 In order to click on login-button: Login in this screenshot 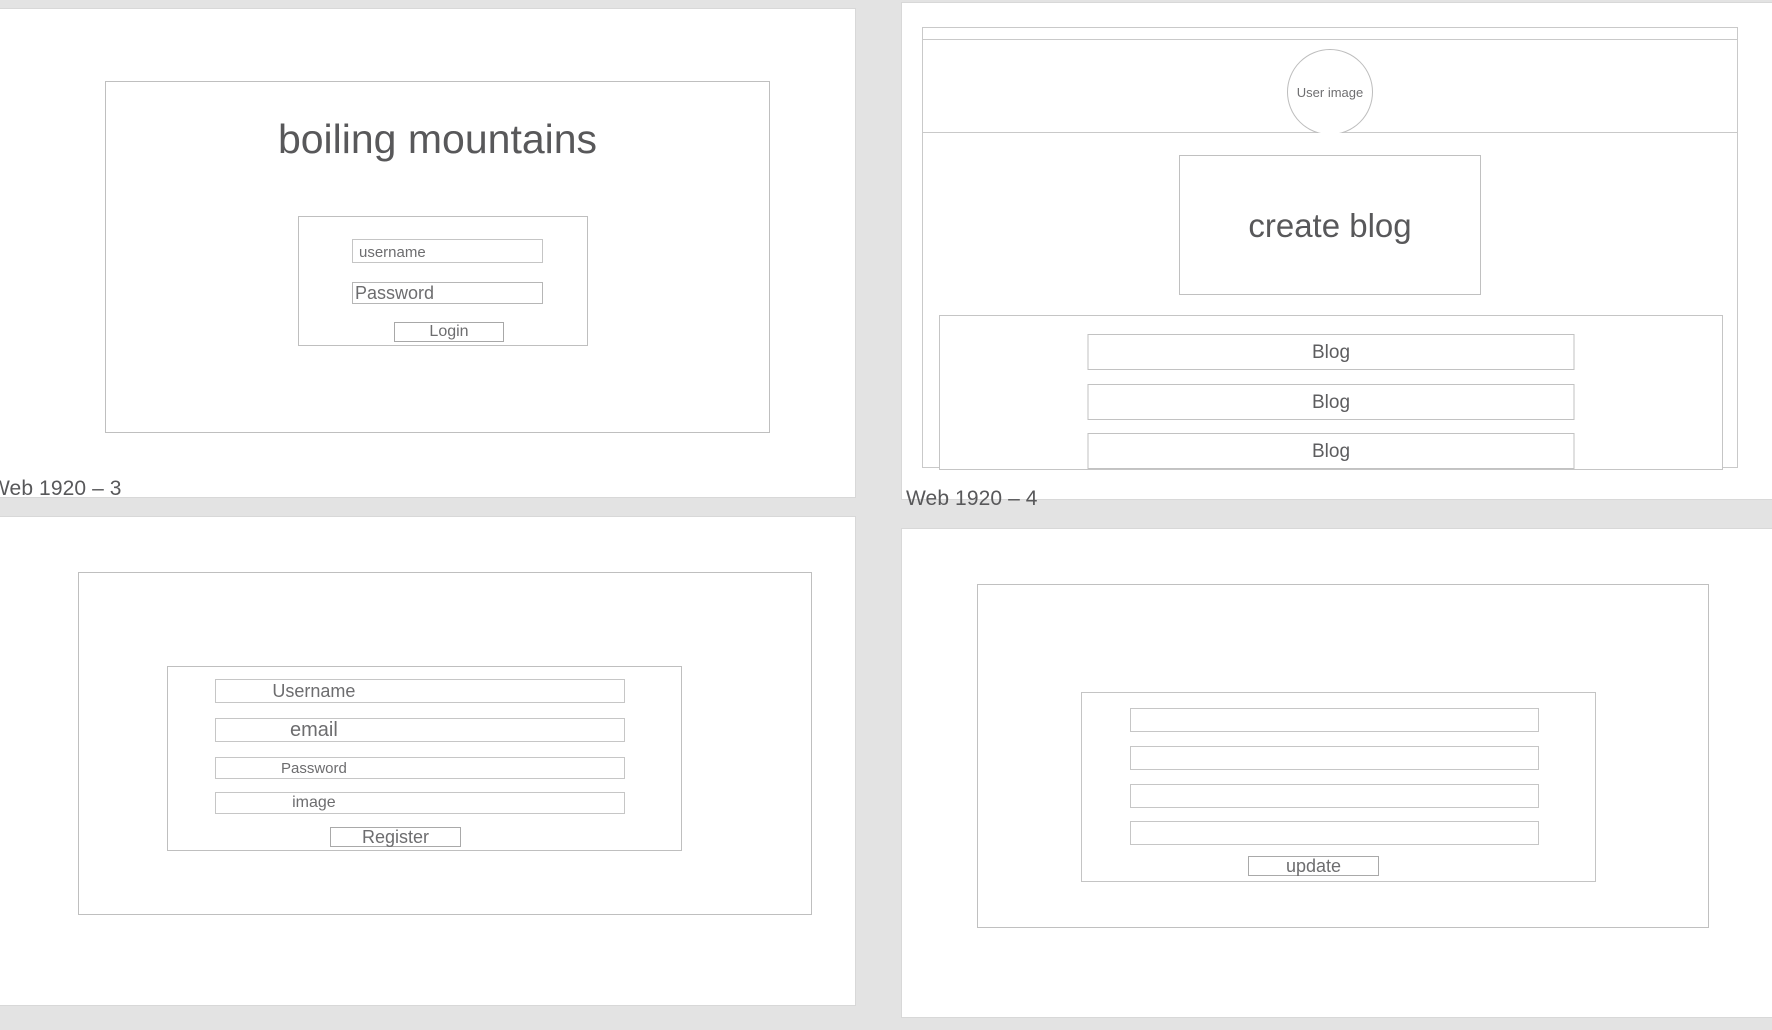, I will do `click(449, 332)`.